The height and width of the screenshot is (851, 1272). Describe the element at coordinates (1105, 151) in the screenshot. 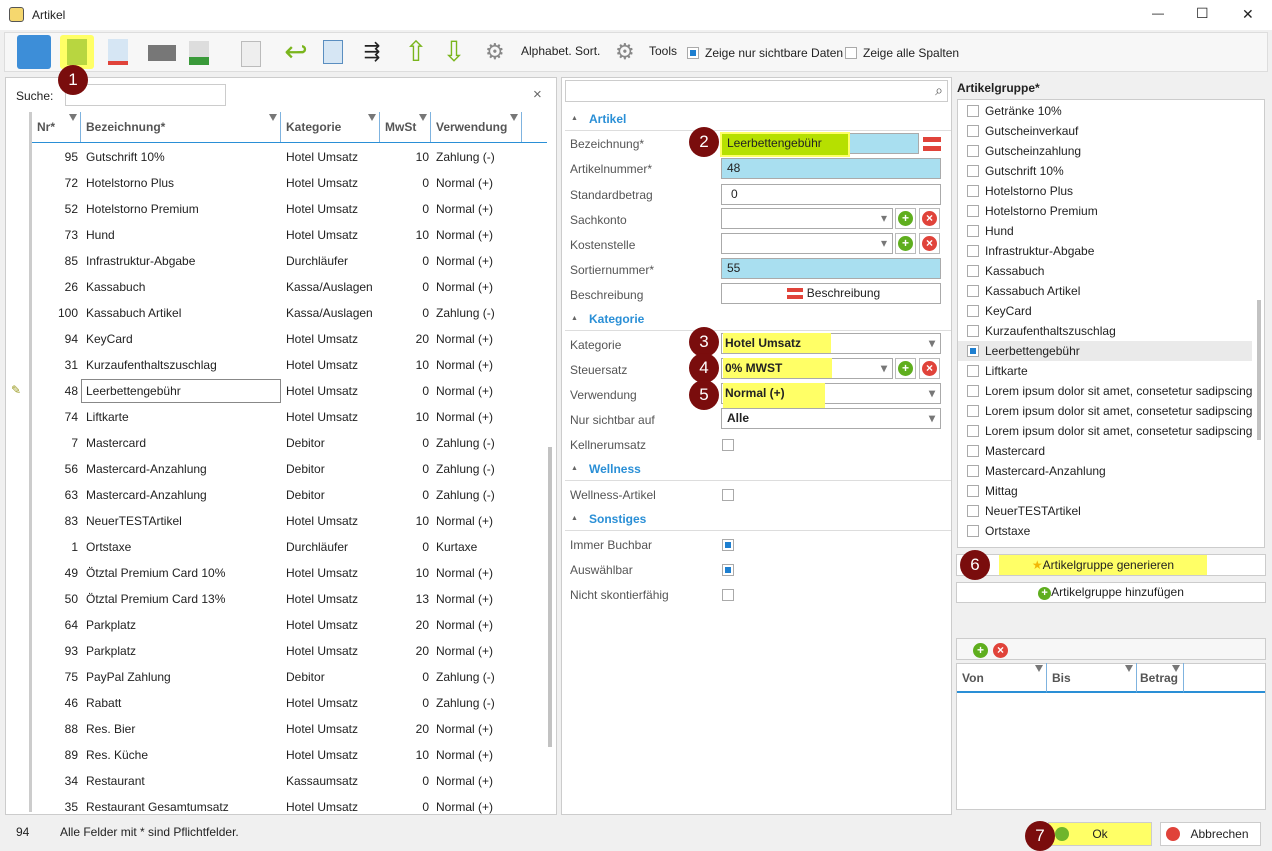

I see `group-item: Gutscheinzahlung` at that location.